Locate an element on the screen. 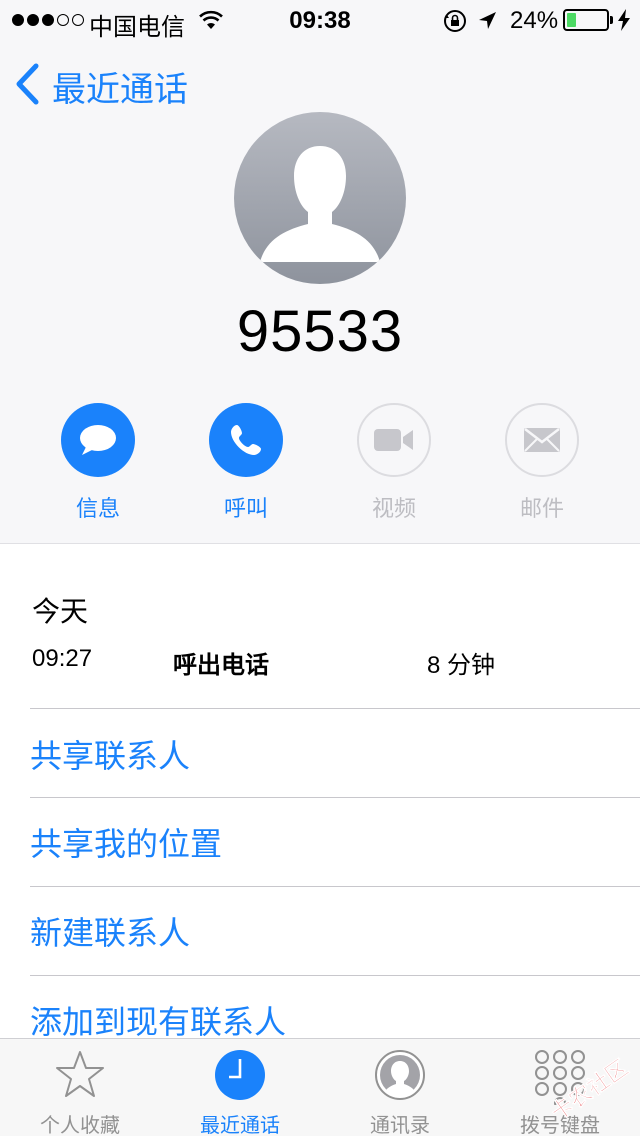 The height and width of the screenshot is (1136, 640). watermark-logo: 卡农社区 is located at coordinates (588, 1087).